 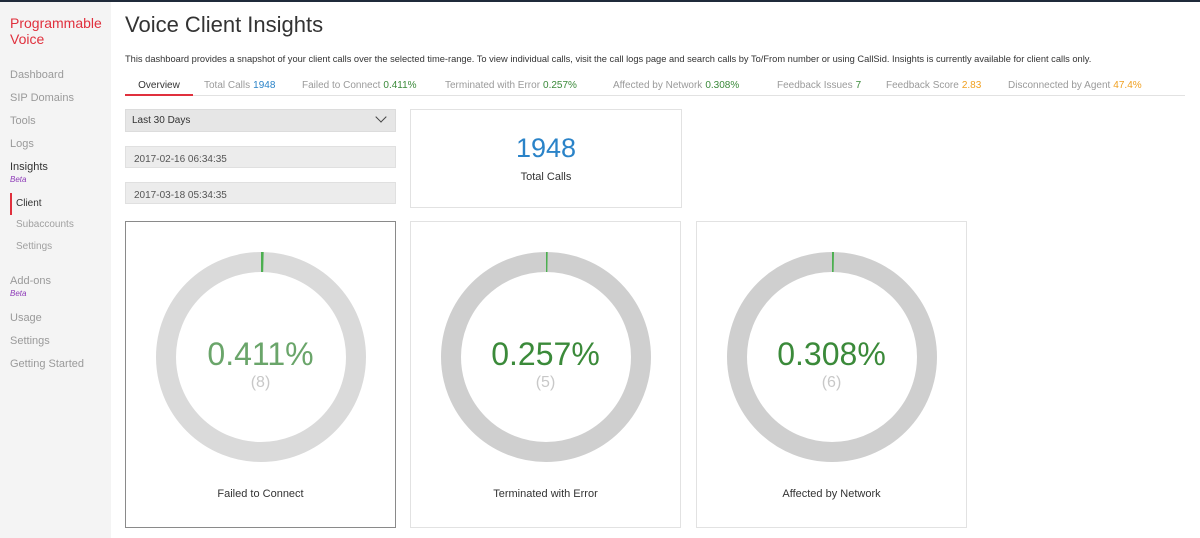 I want to click on tab-disconnected-by-agent: Disconnected by Agent 47.4%, so click(x=1075, y=86).